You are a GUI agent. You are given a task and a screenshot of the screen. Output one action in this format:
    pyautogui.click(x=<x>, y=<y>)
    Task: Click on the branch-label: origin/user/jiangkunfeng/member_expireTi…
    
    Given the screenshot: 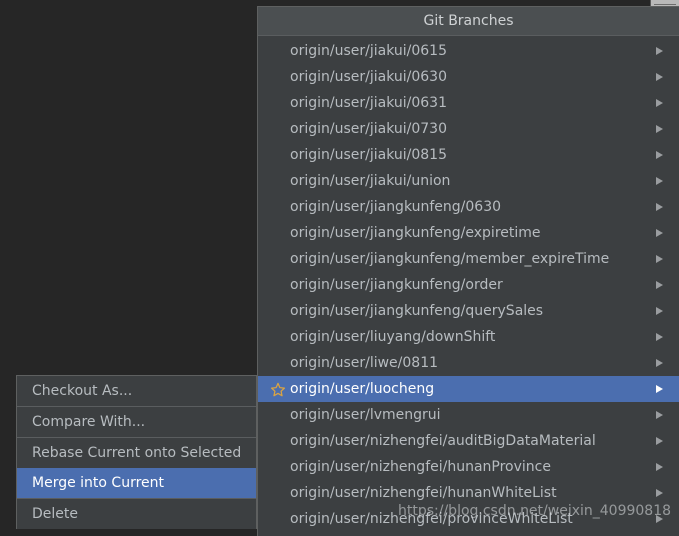 What is the action you would take?
    pyautogui.click(x=450, y=259)
    